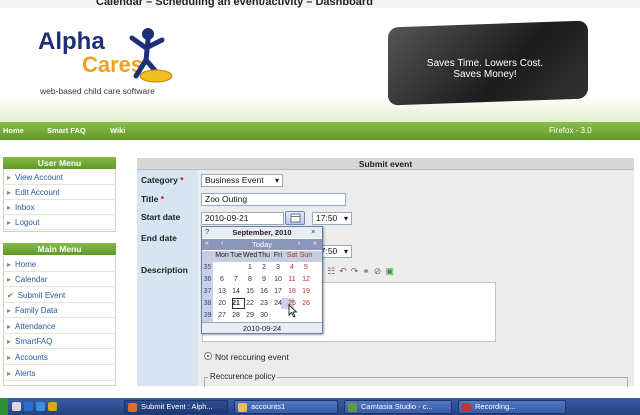 The height and width of the screenshot is (415, 640). What do you see at coordinates (236, 315) in the screenshot?
I see `calendar-day: 28` at bounding box center [236, 315].